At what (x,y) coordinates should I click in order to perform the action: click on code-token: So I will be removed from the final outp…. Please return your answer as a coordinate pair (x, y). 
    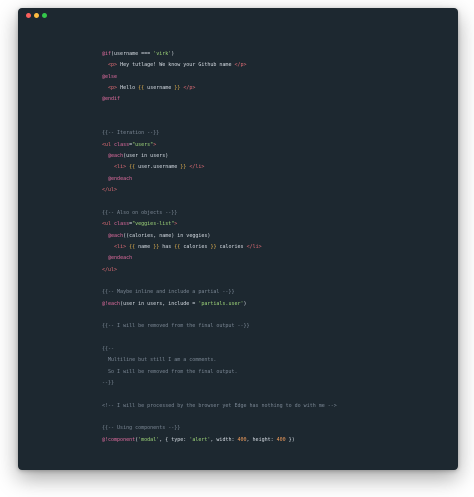
    Looking at the image, I should click on (170, 371).